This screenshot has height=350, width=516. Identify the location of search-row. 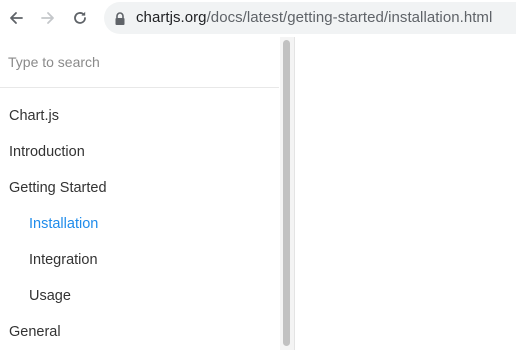
(139, 62).